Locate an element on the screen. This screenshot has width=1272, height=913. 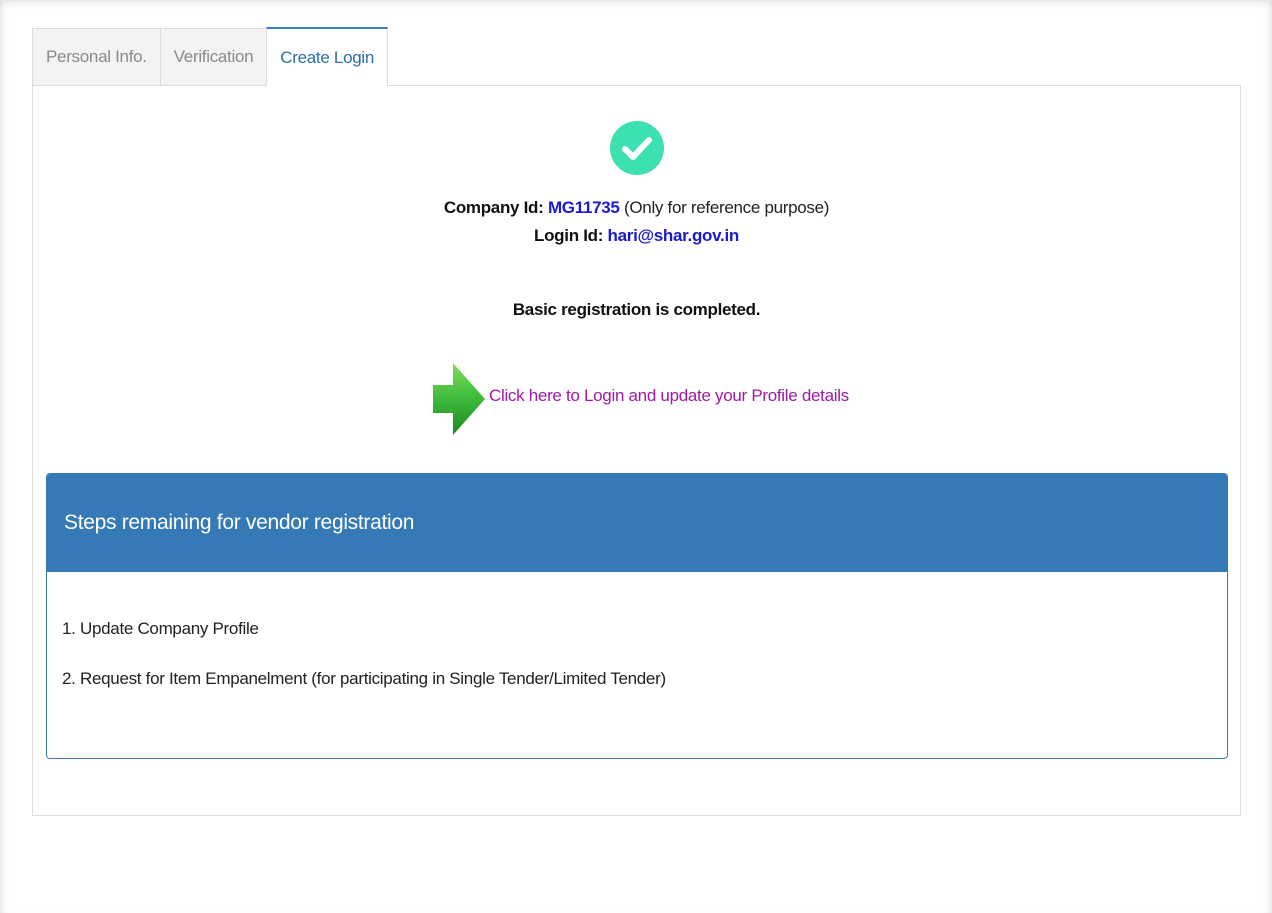
company-id-note: (Only for reference purpose) is located at coordinates (727, 207).